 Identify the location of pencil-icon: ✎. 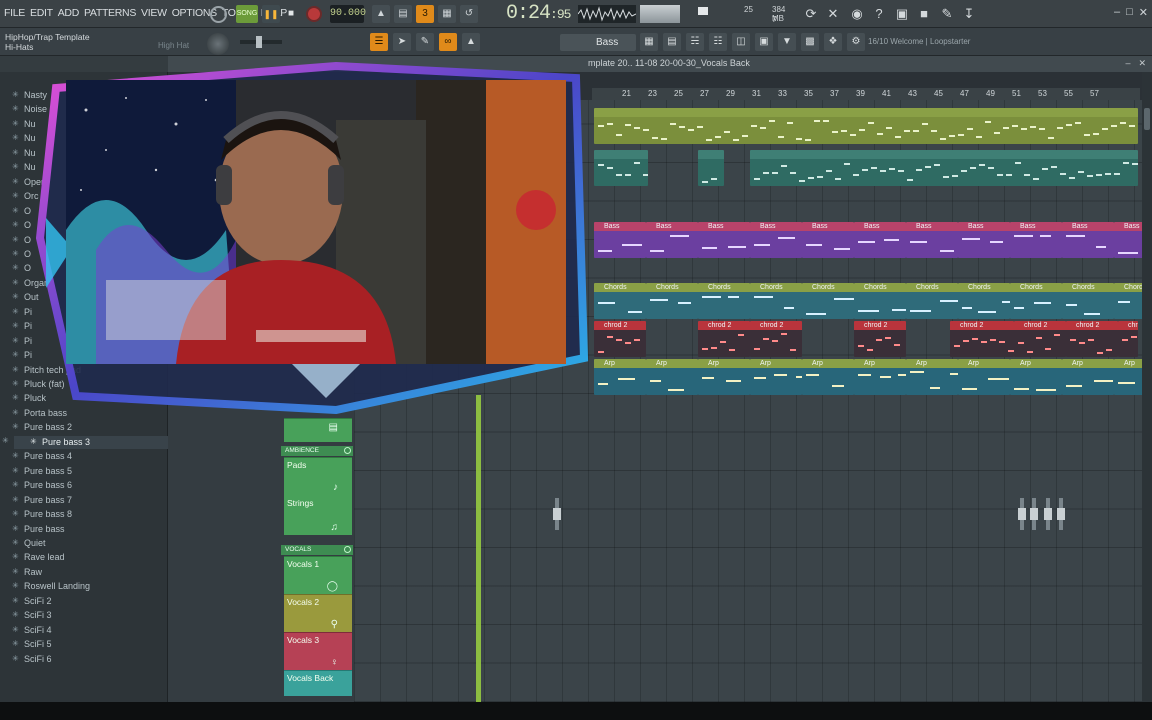
(425, 42).